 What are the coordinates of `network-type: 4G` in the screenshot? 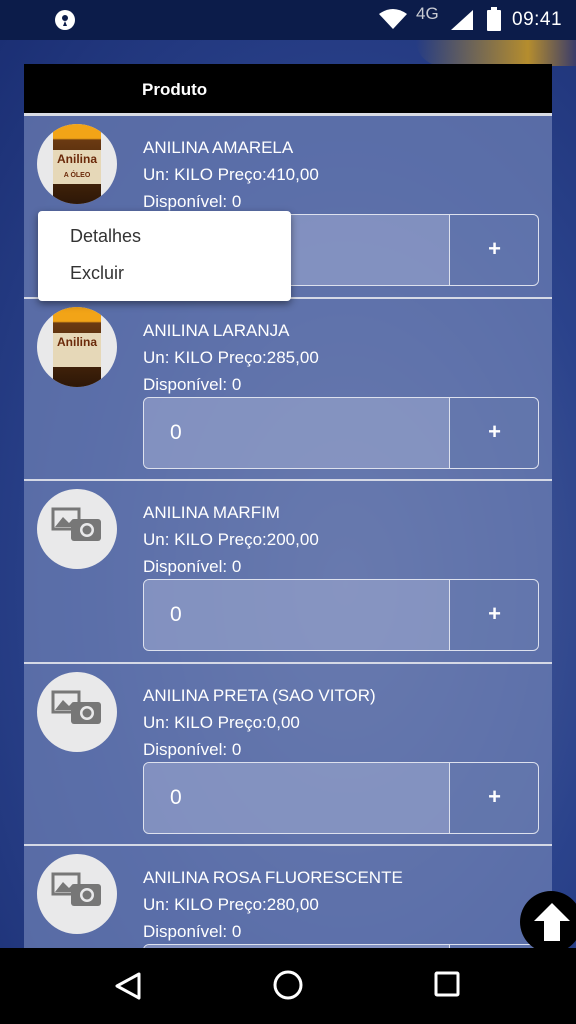 It's located at (427, 13).